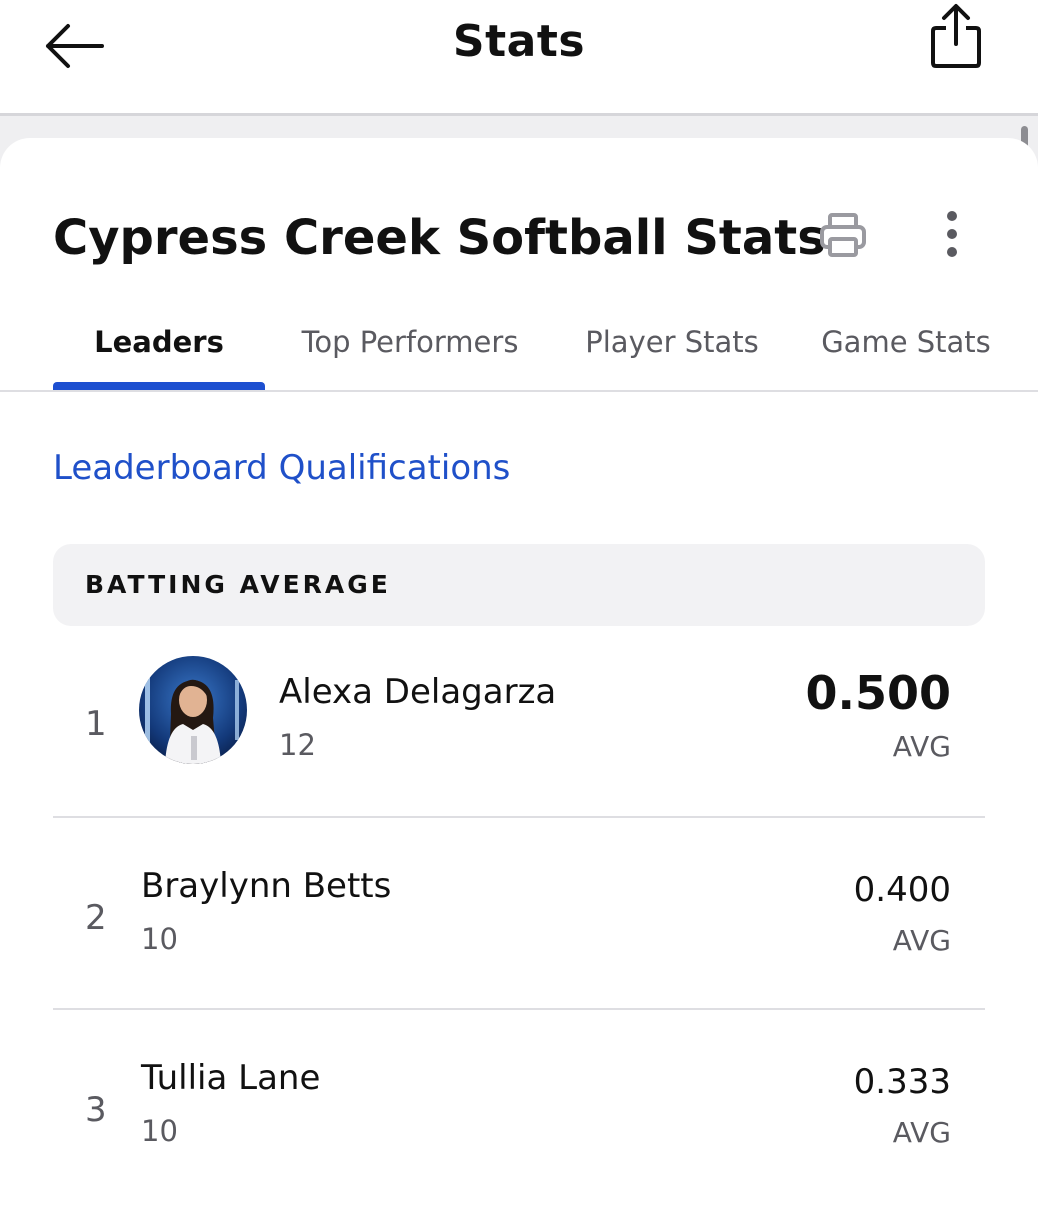 The width and height of the screenshot is (1038, 1218). I want to click on share-button, so click(956, 36).